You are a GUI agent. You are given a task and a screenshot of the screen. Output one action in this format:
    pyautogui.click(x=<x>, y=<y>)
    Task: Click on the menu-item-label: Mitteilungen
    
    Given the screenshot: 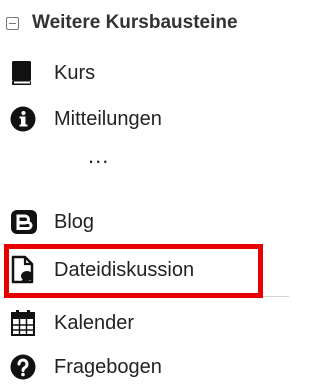 What is the action you would take?
    pyautogui.click(x=108, y=118)
    